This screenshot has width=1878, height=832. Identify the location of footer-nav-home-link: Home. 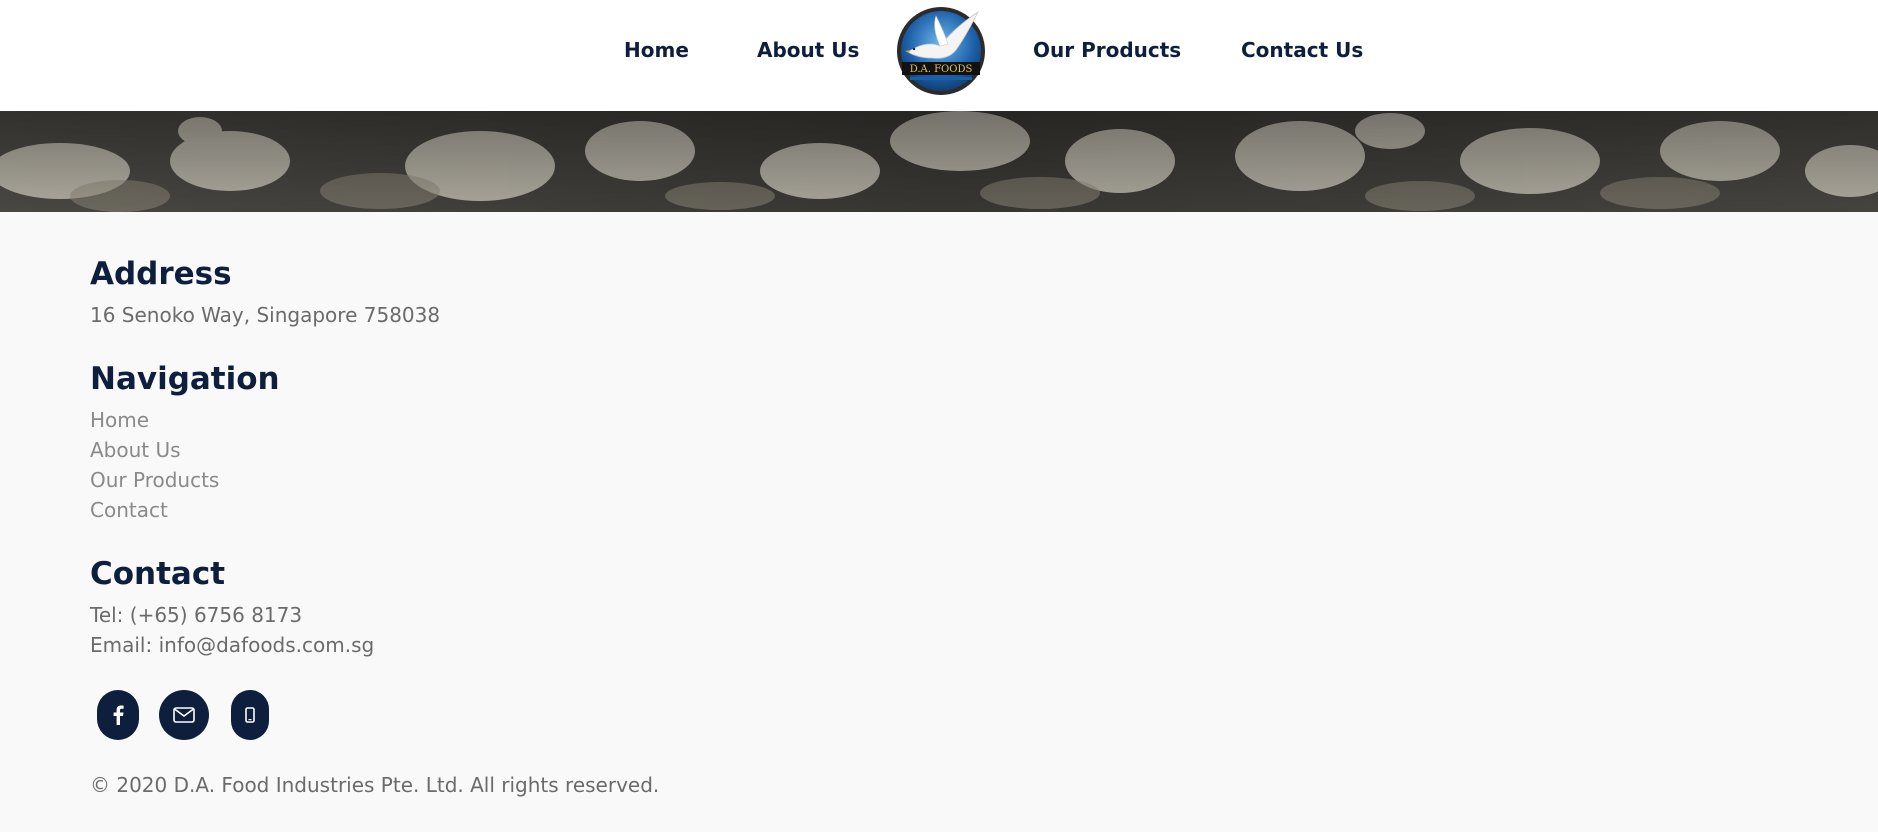
(119, 420).